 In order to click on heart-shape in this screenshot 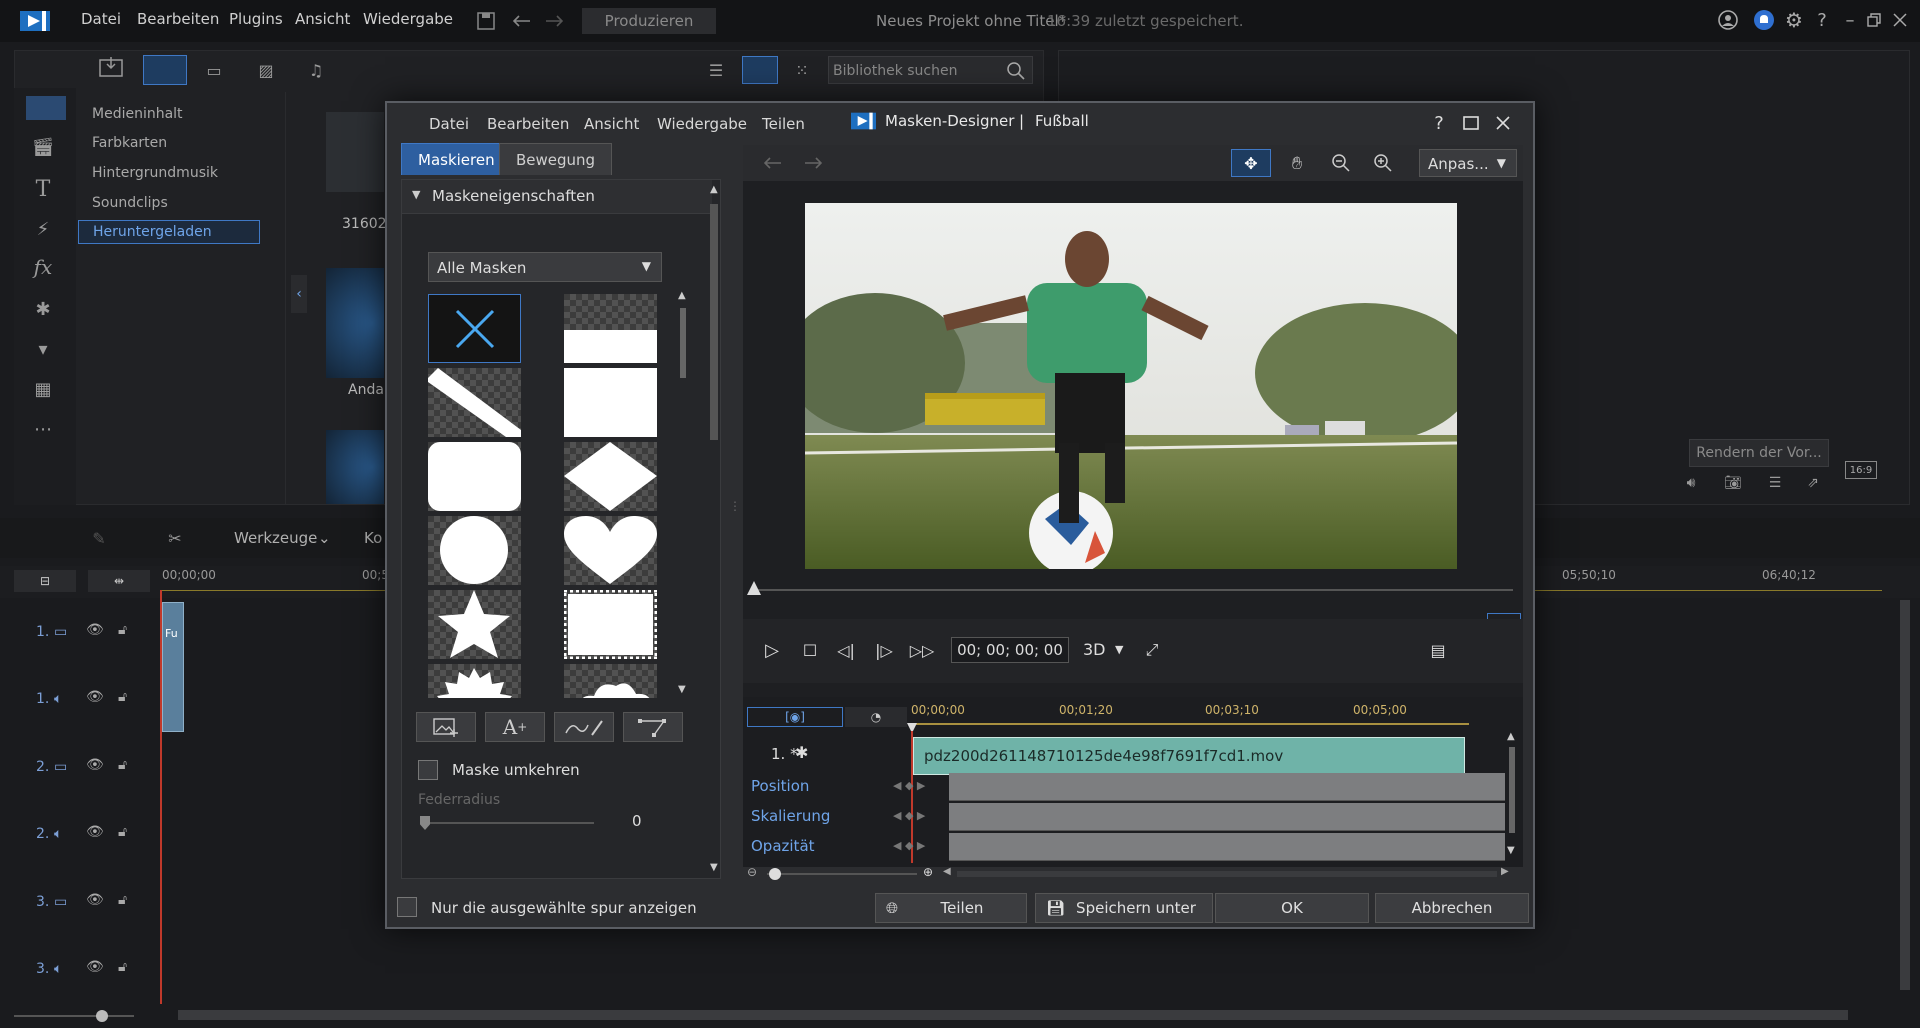, I will do `click(610, 550)`.